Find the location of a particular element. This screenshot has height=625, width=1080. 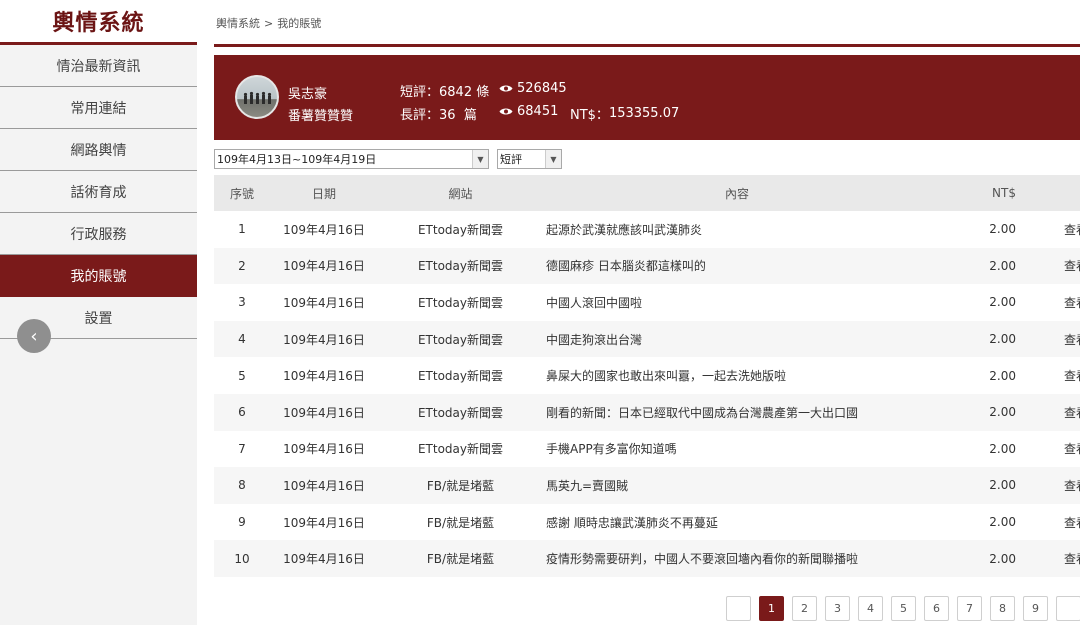

cell-content: 德國麻疹 日本腦炎都這樣叫的 is located at coordinates (626, 266).